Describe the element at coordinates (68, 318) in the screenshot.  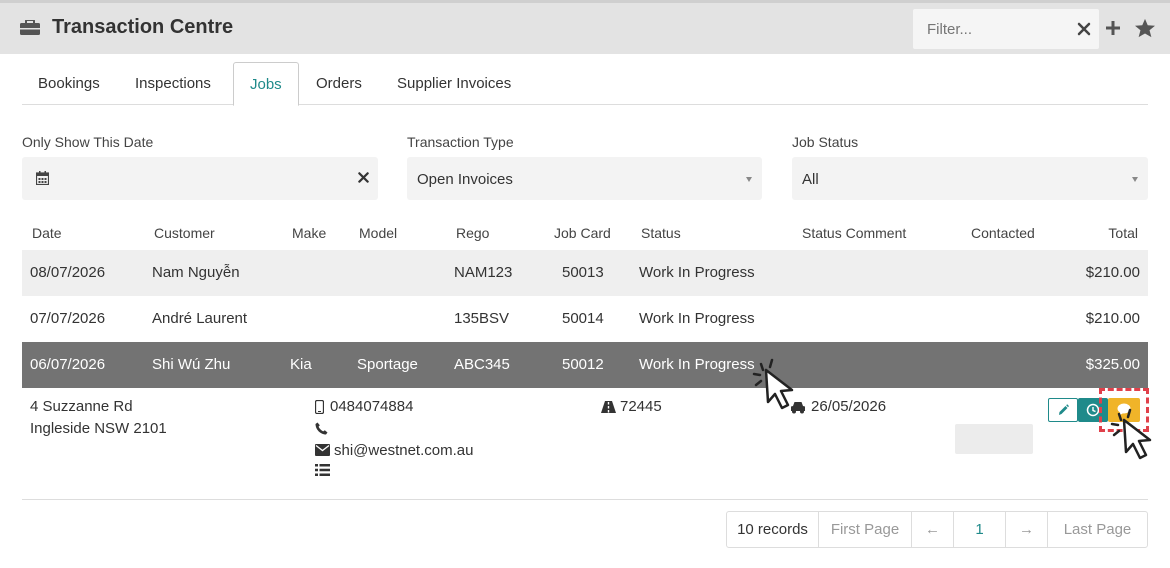
I see `cell-date: 07/07/2026` at that location.